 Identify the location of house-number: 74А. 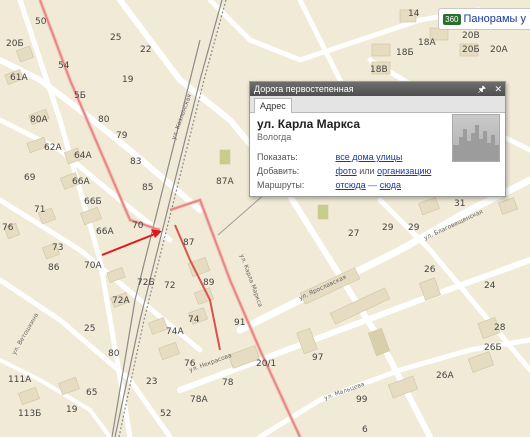
(175, 332).